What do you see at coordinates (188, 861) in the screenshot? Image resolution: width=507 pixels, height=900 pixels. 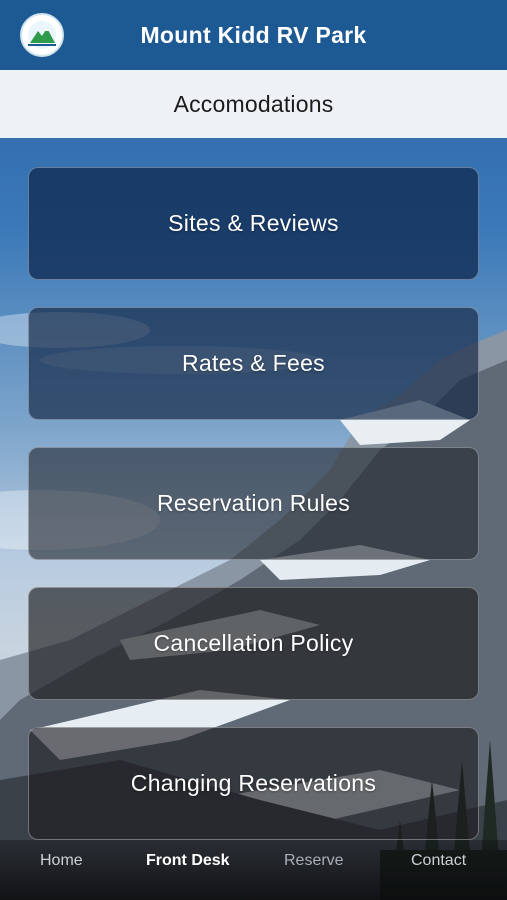 I see `tab-front-desk: Front Desk` at bounding box center [188, 861].